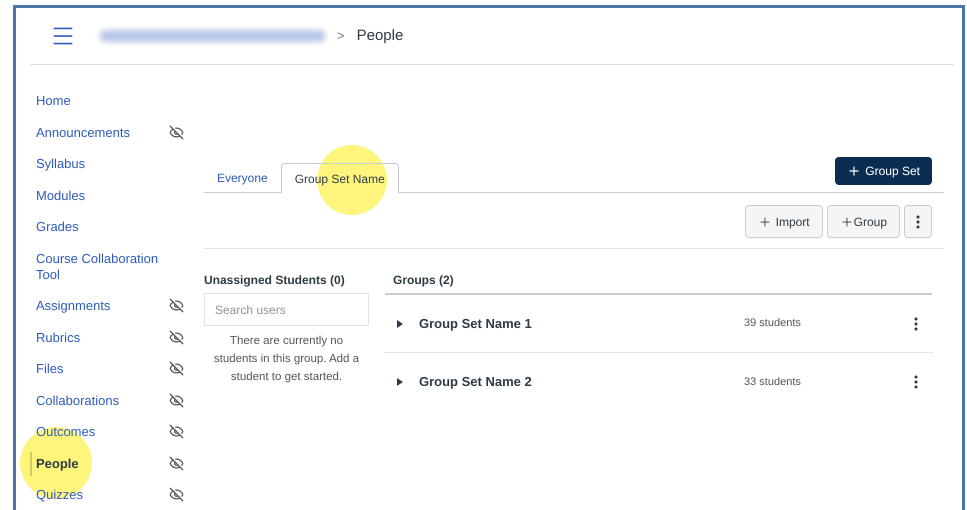 Image resolution: width=967 pixels, height=510 pixels. I want to click on empty-message: There are currently no students in this group. Add a student to get started., so click(286, 359).